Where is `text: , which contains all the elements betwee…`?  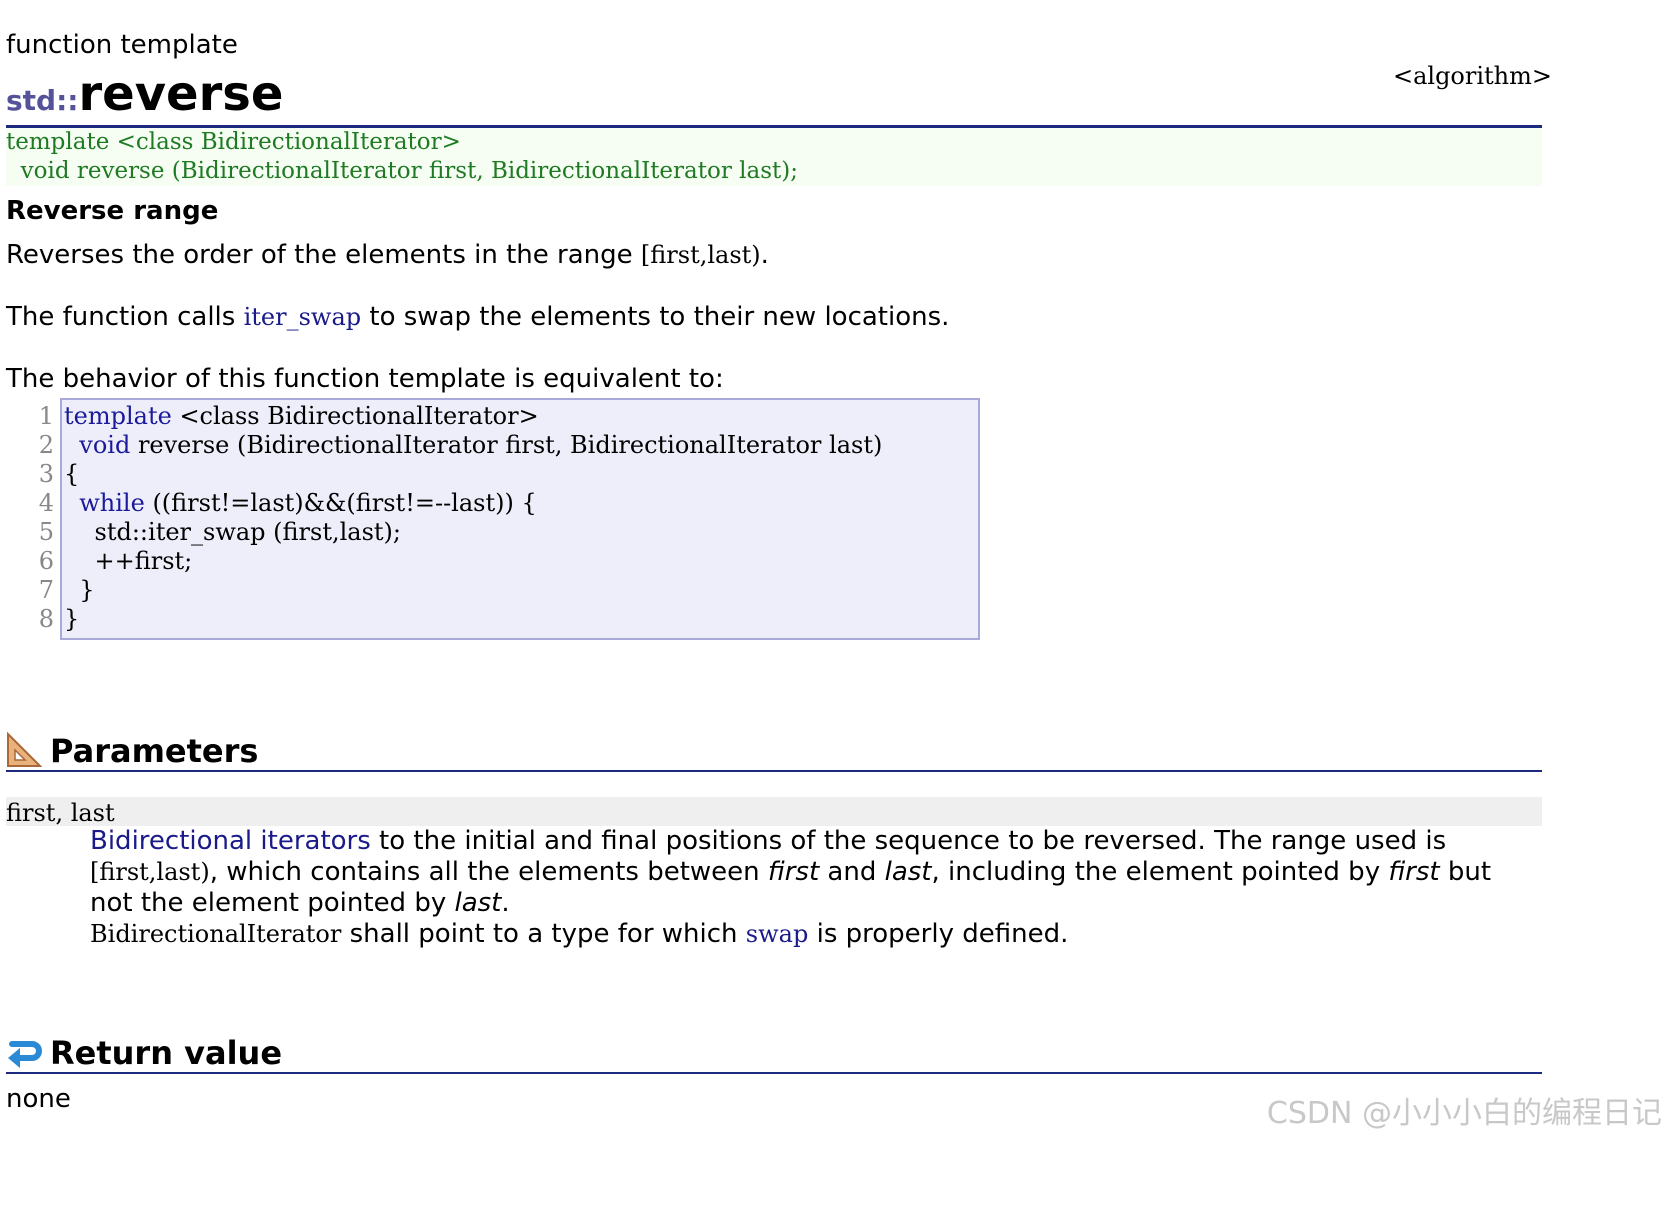 text: , which contains all the elements betwee… is located at coordinates (488, 872).